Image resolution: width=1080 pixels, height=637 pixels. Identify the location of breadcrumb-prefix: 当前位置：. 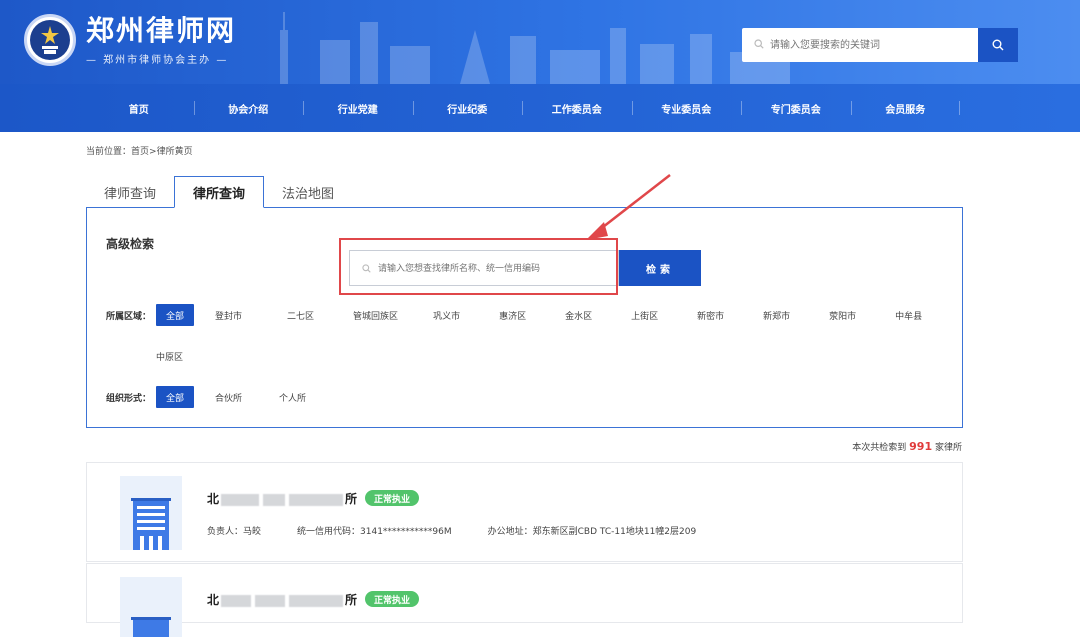
(109, 152).